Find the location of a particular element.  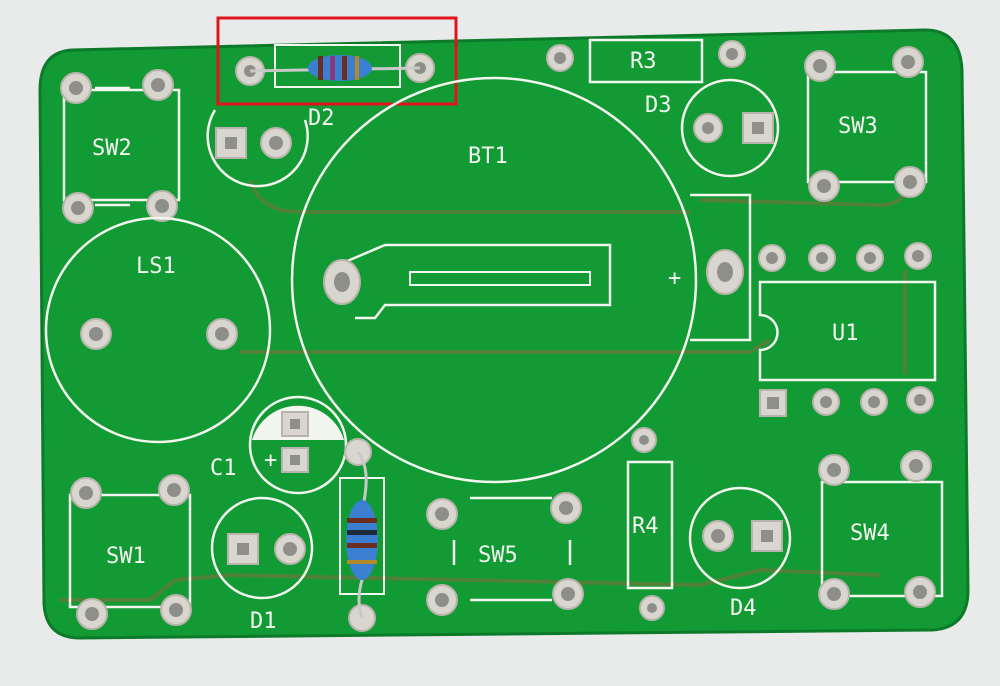

u1-label: U1 is located at coordinates (845, 333).